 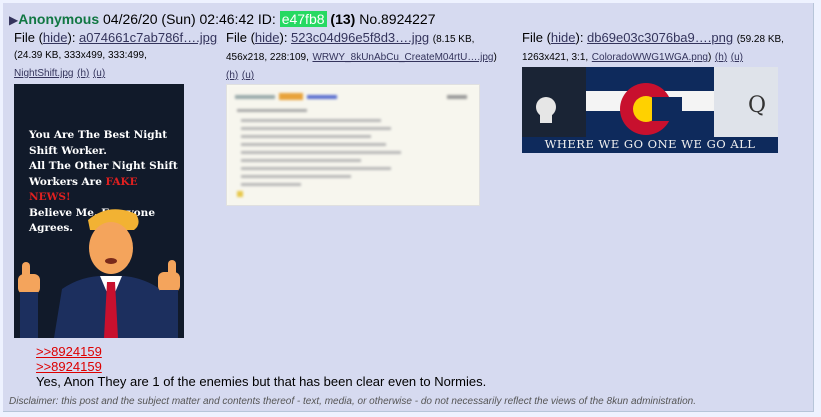 What do you see at coordinates (650, 57) in the screenshot?
I see `original-filename-link: ColoradoWWG1WGA.png` at bounding box center [650, 57].